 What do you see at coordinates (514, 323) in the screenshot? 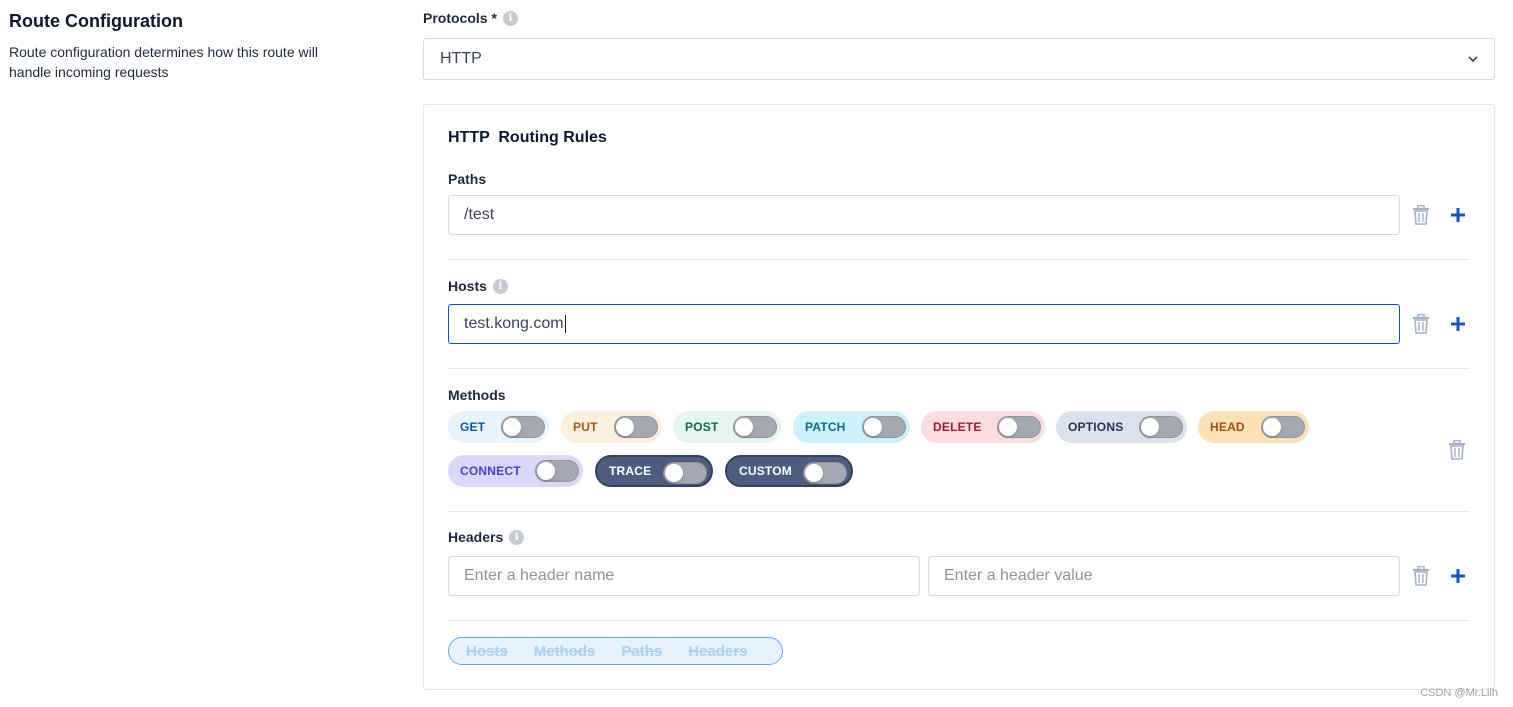
I see `hosts-input-value: test.kong.com` at bounding box center [514, 323].